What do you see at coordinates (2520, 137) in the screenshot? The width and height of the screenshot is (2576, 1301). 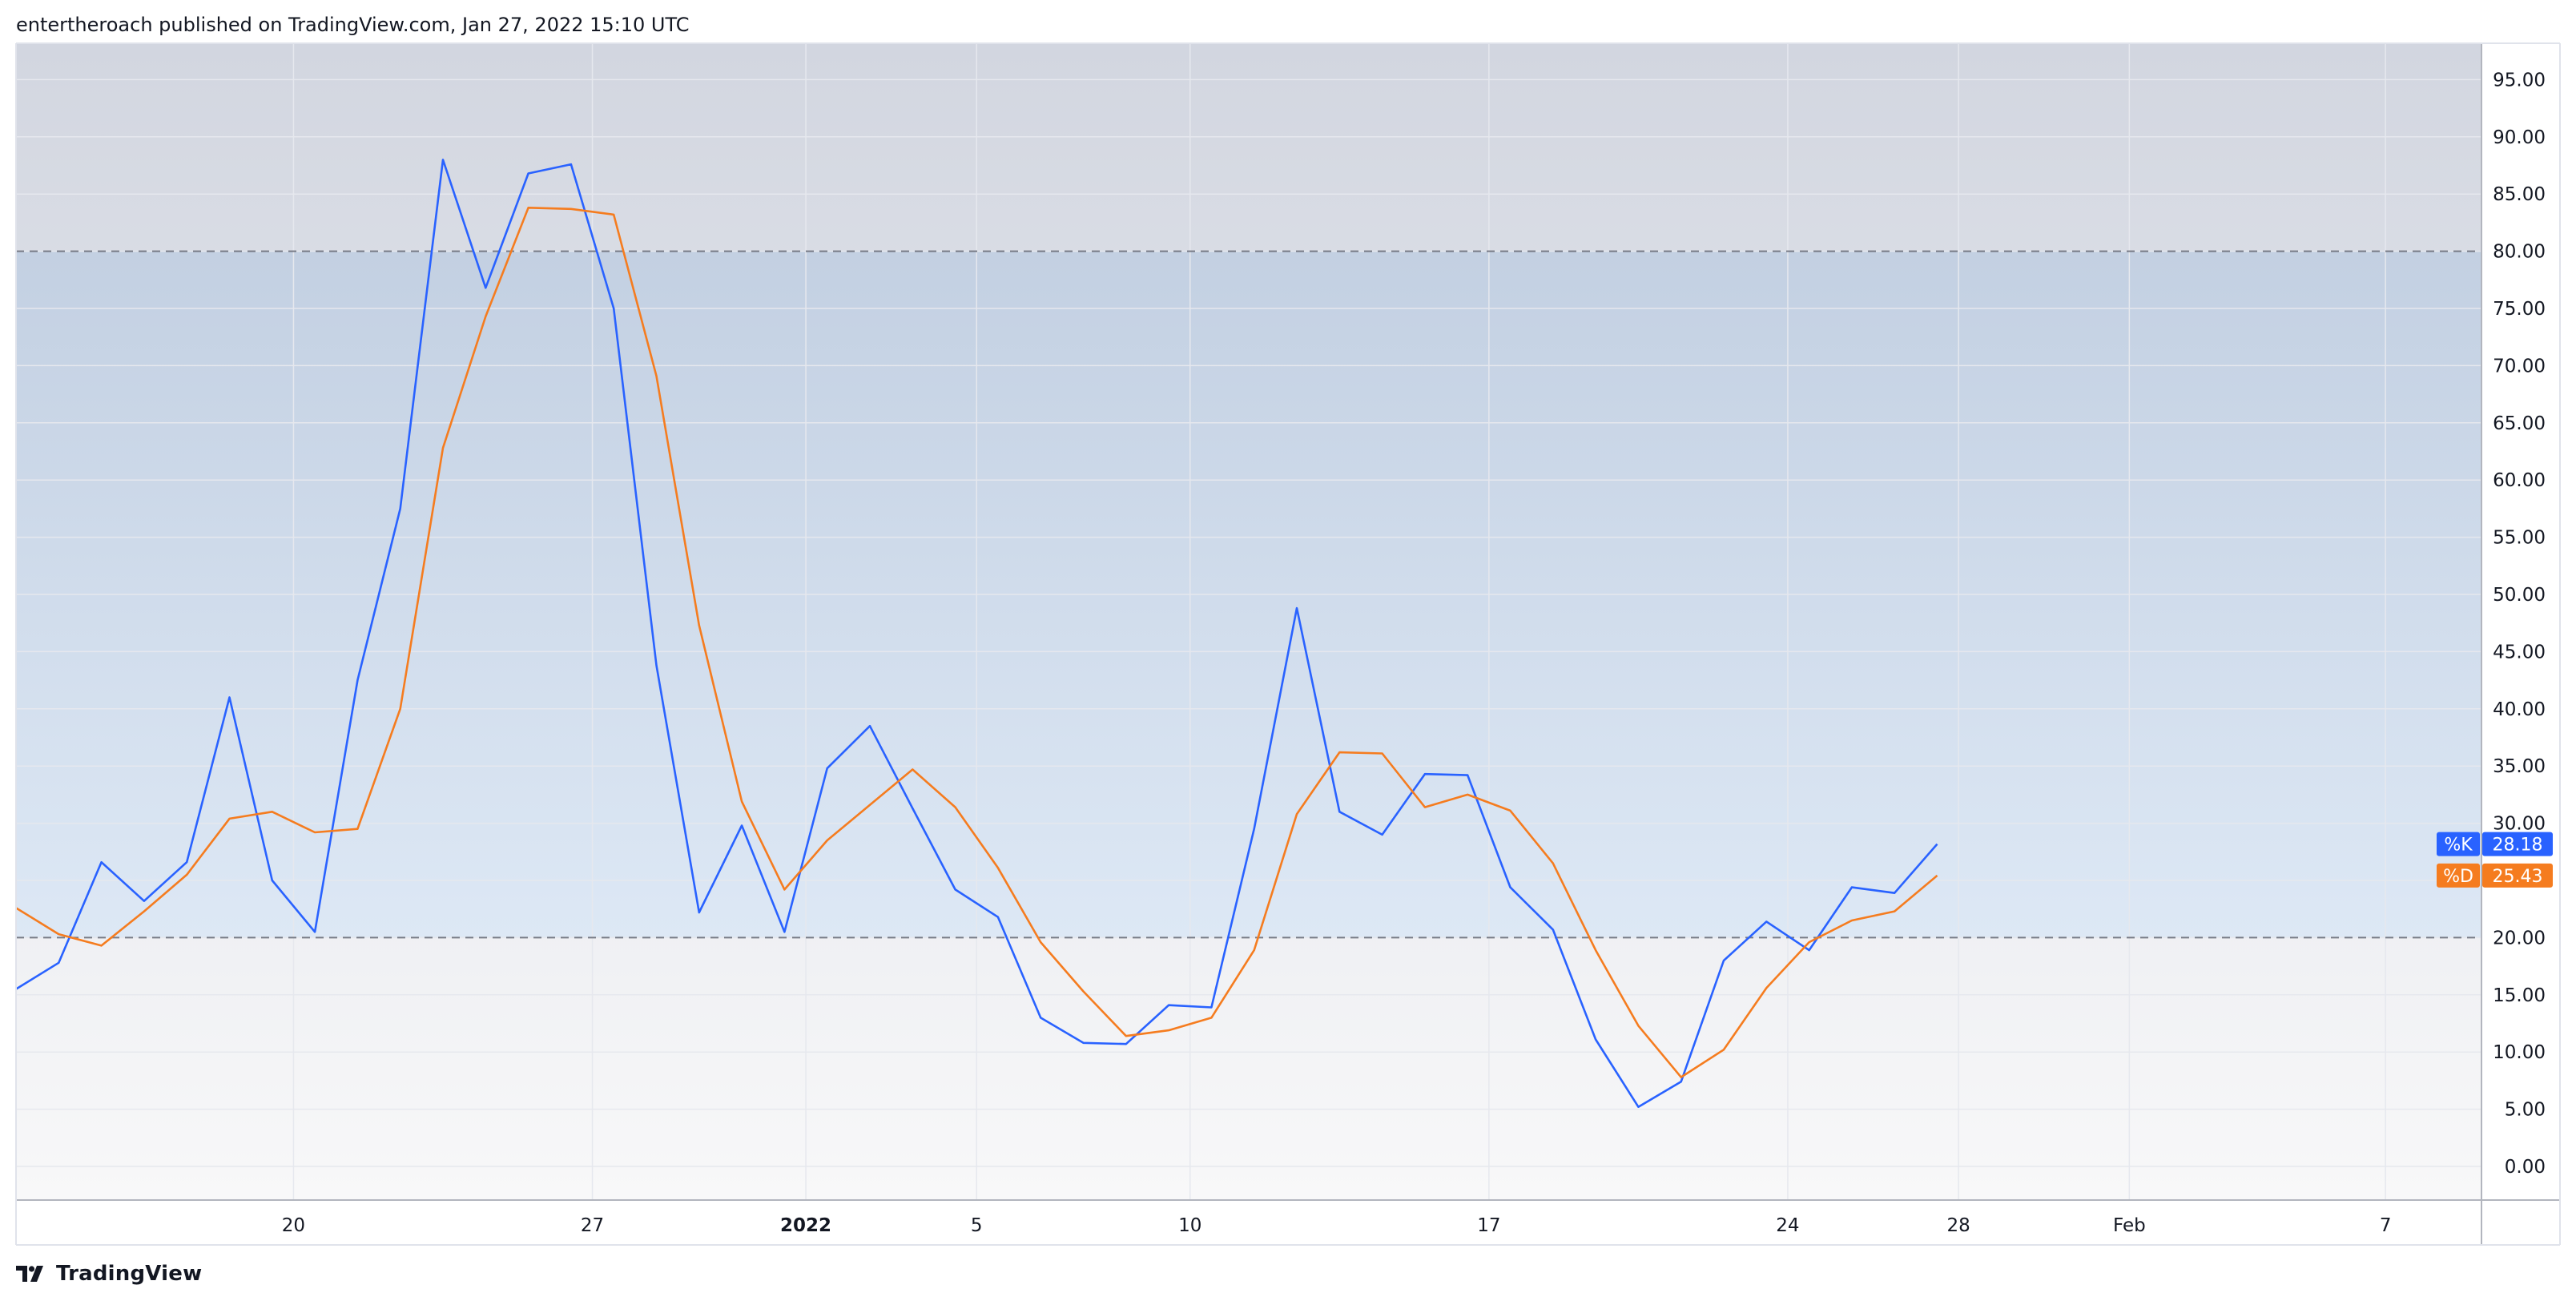 I see `y-tick-label: 90.00` at bounding box center [2520, 137].